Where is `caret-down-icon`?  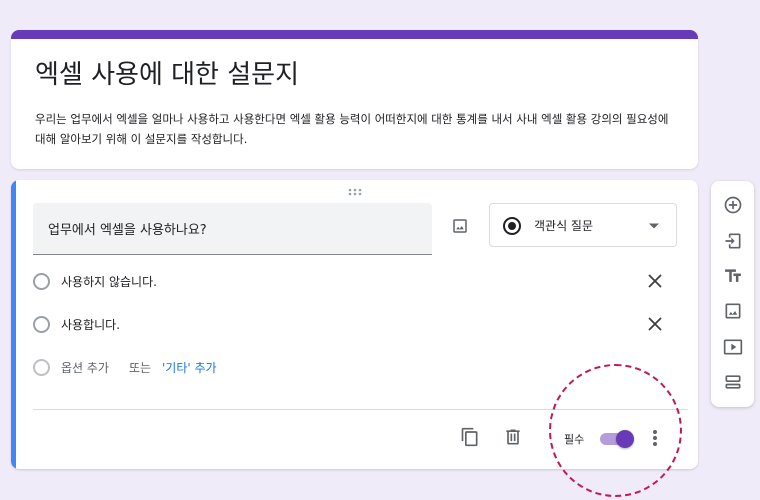
caret-down-icon is located at coordinates (654, 226).